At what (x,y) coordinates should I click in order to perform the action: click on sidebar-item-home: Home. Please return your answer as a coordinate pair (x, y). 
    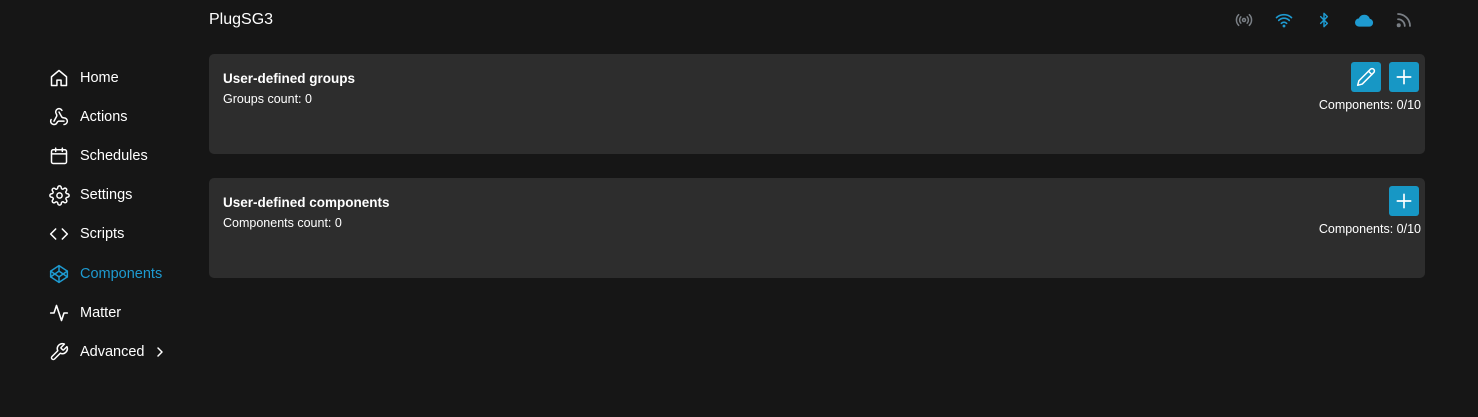
    Looking at the image, I should click on (123, 77).